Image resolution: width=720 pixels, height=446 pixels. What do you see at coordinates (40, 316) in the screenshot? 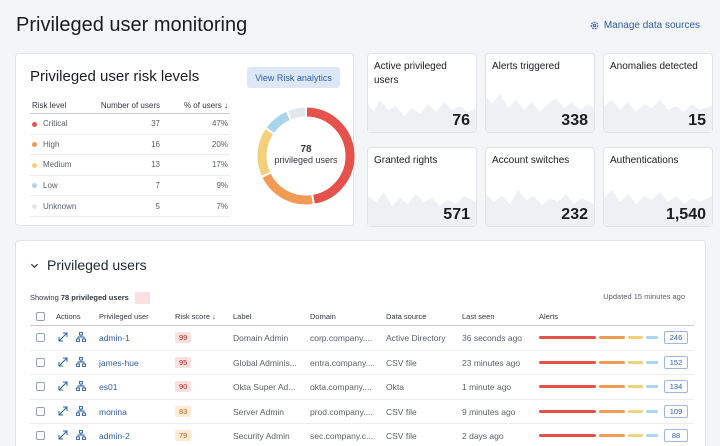
I see `select-all-checkbox` at bounding box center [40, 316].